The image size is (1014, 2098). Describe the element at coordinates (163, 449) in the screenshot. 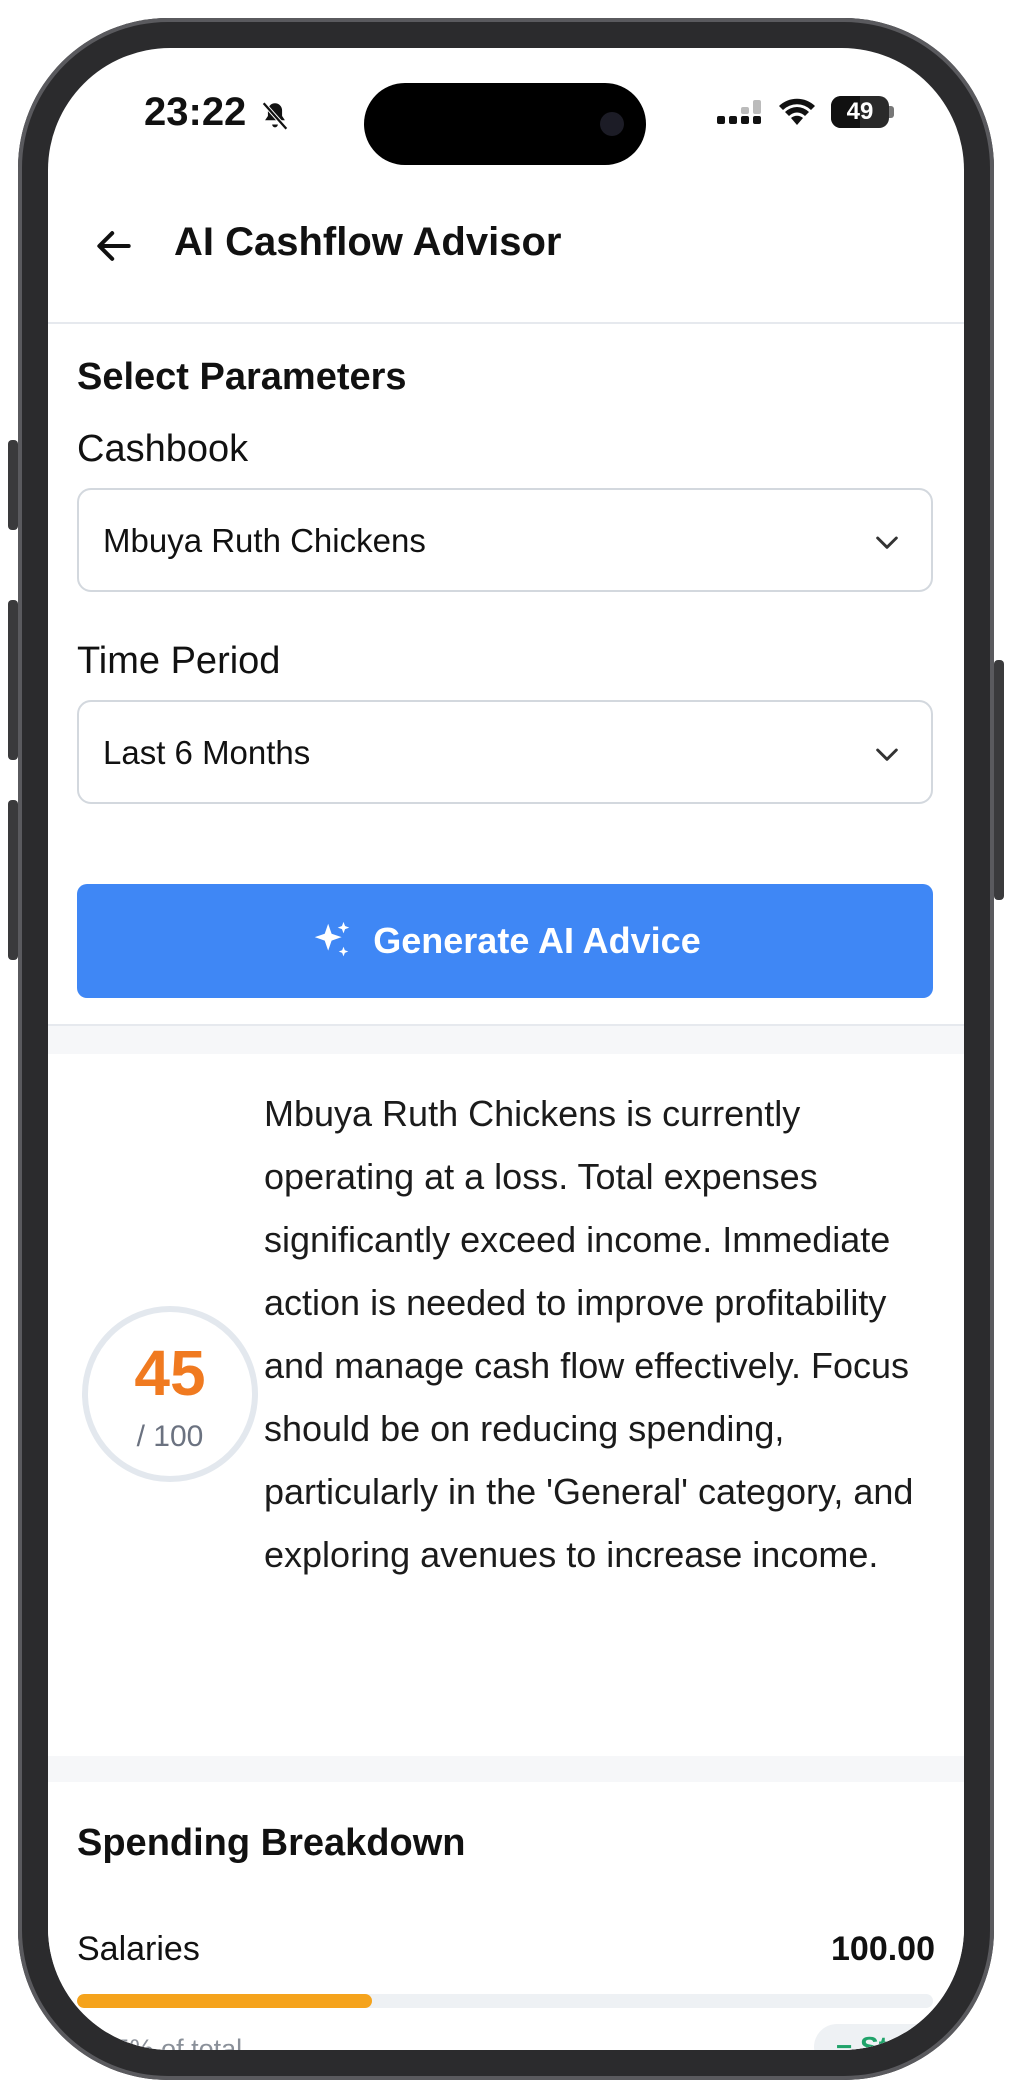

I see `cashbook-label: Cashbook` at that location.